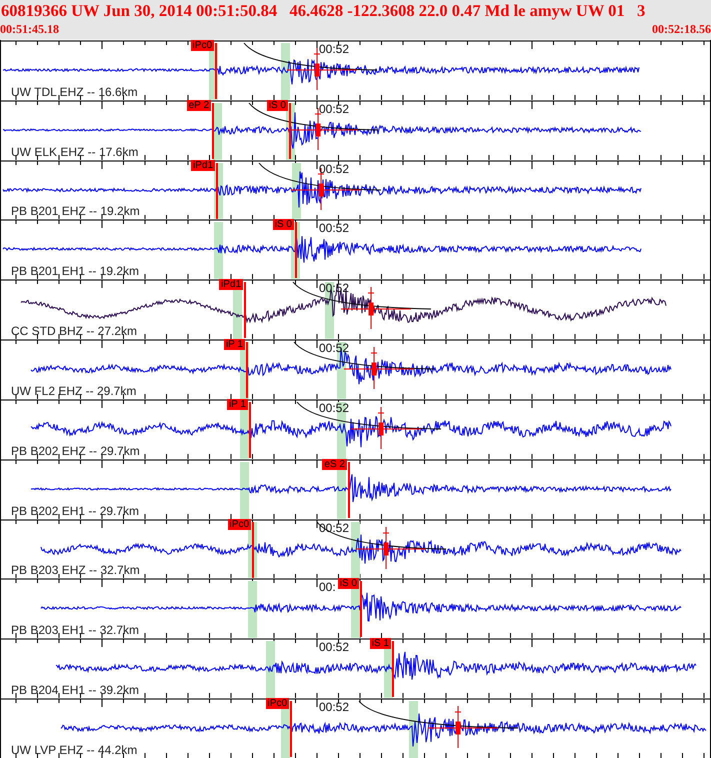 The height and width of the screenshot is (758, 711). I want to click on channel-label: PB B201 EHZ -- 19.2km, so click(75, 211).